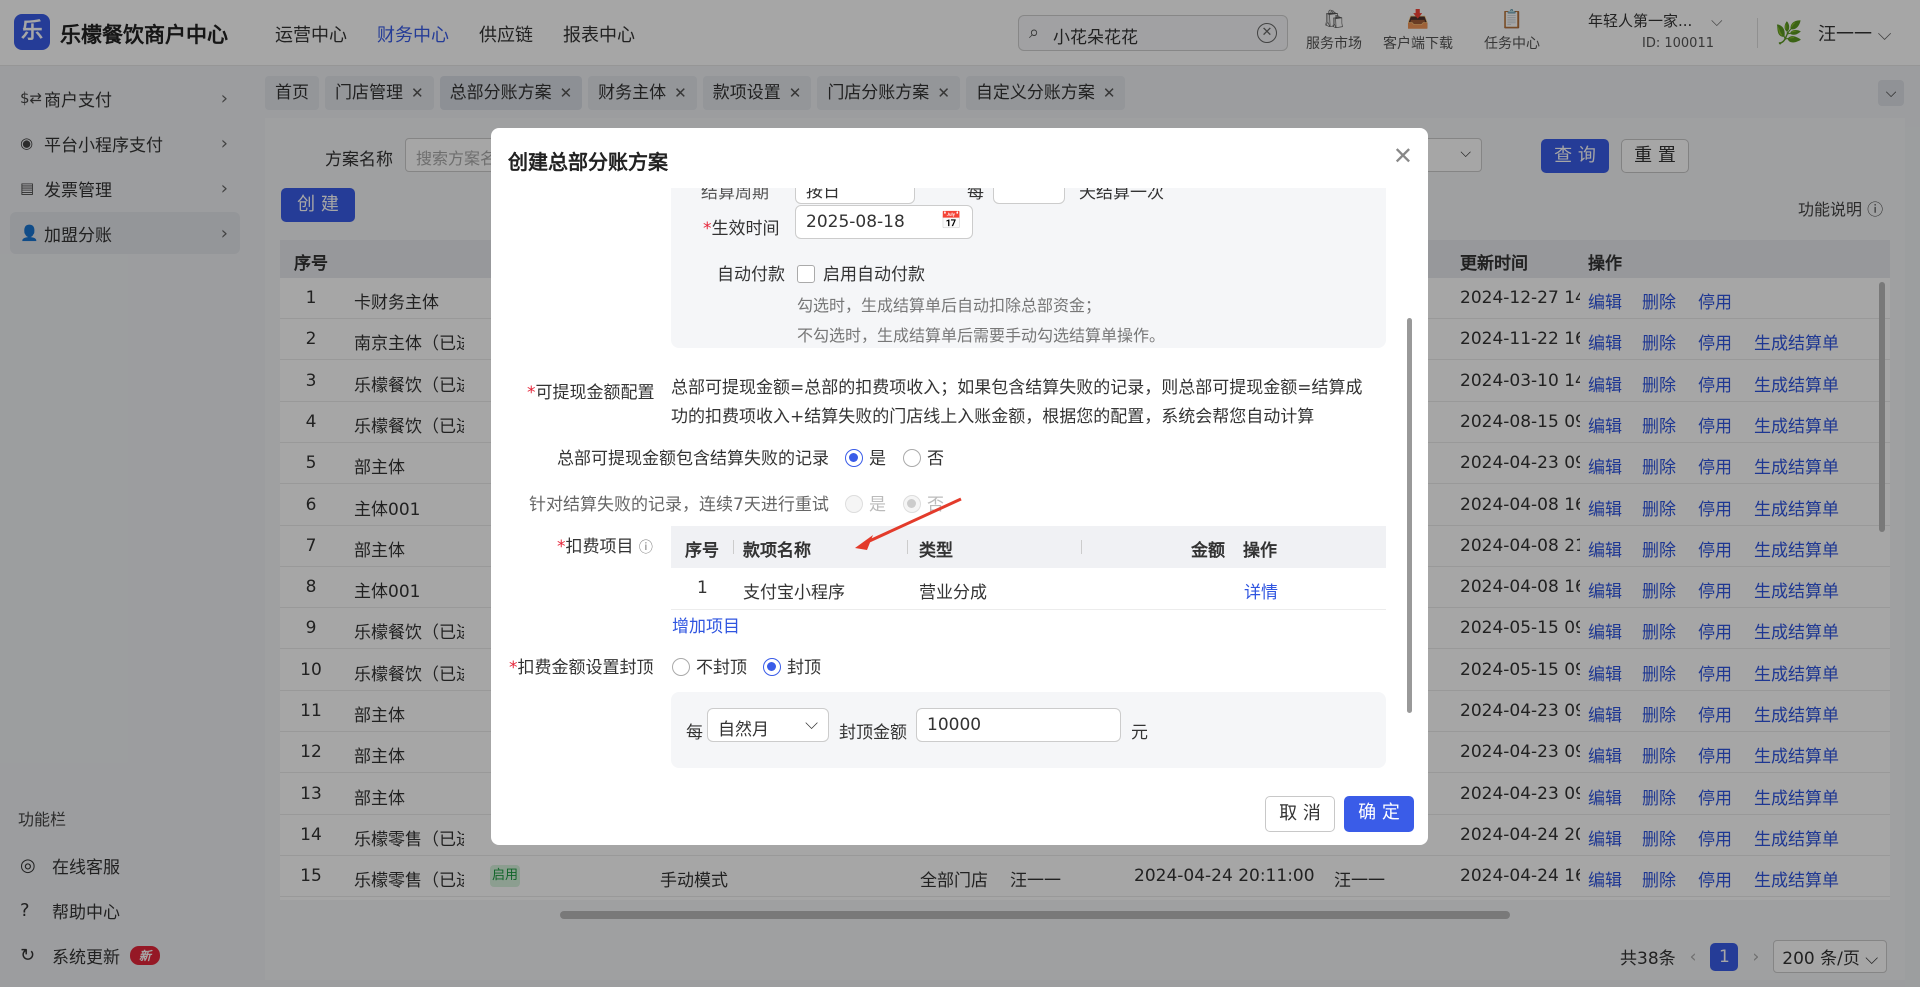  What do you see at coordinates (1139, 733) in the screenshot?
I see `cap-unit-label: 元` at bounding box center [1139, 733].